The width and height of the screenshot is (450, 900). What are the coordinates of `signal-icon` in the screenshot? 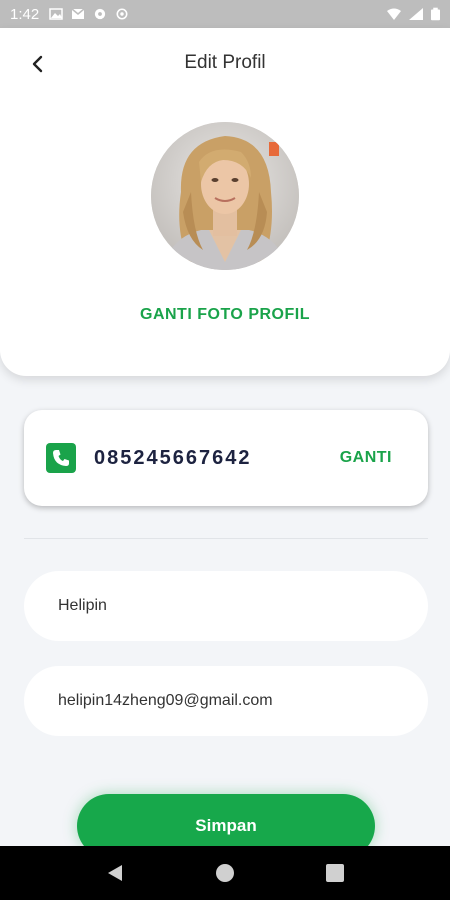 It's located at (416, 14).